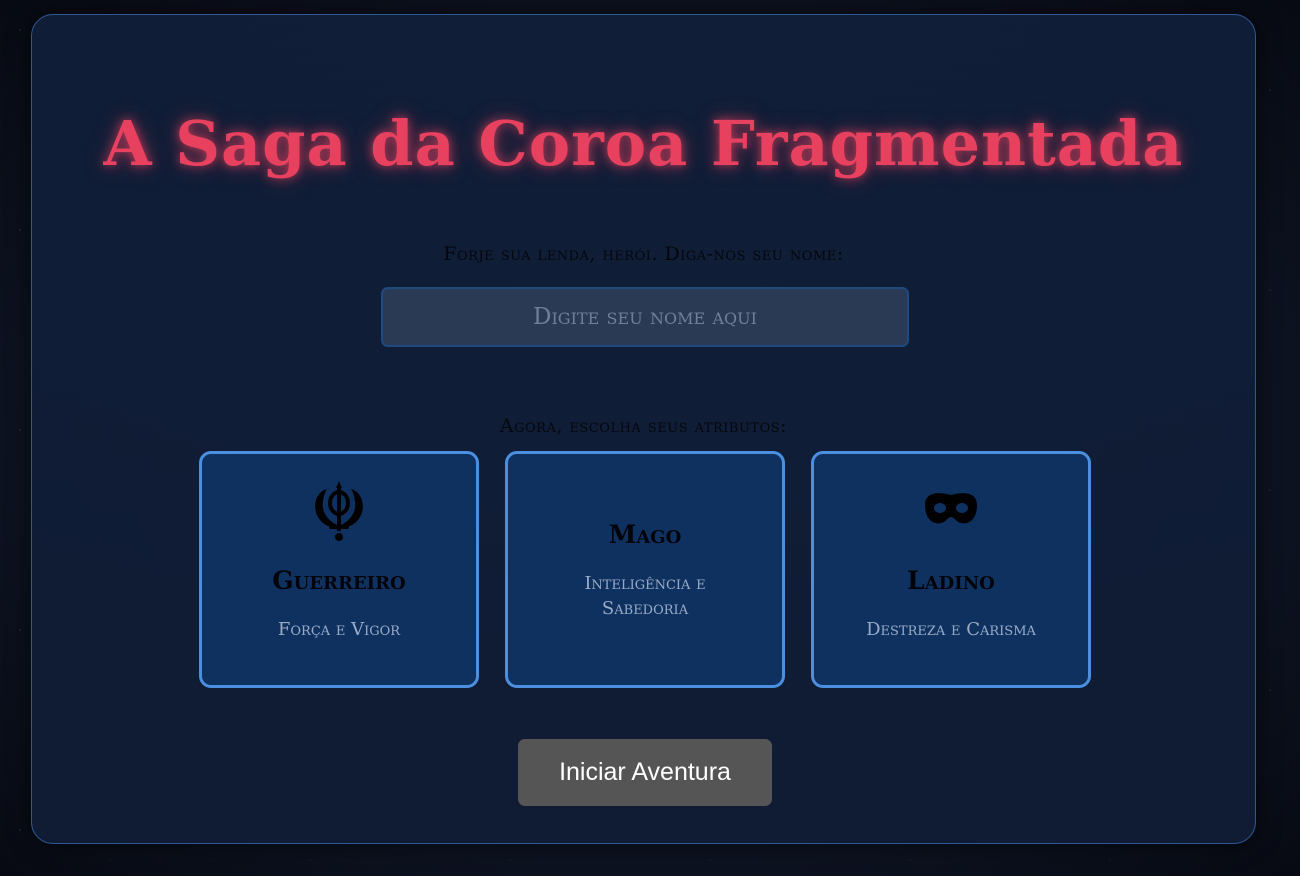  Describe the element at coordinates (643, 426) in the screenshot. I see `attributes-prompt: Agora, escolha seus atributos:` at that location.